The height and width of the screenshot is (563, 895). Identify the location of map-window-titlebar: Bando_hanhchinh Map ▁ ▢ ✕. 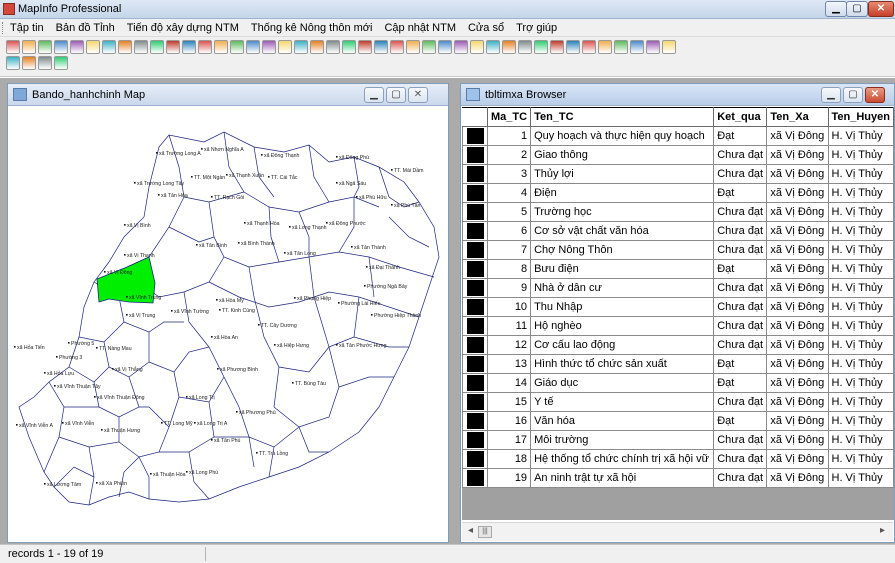
(228, 95).